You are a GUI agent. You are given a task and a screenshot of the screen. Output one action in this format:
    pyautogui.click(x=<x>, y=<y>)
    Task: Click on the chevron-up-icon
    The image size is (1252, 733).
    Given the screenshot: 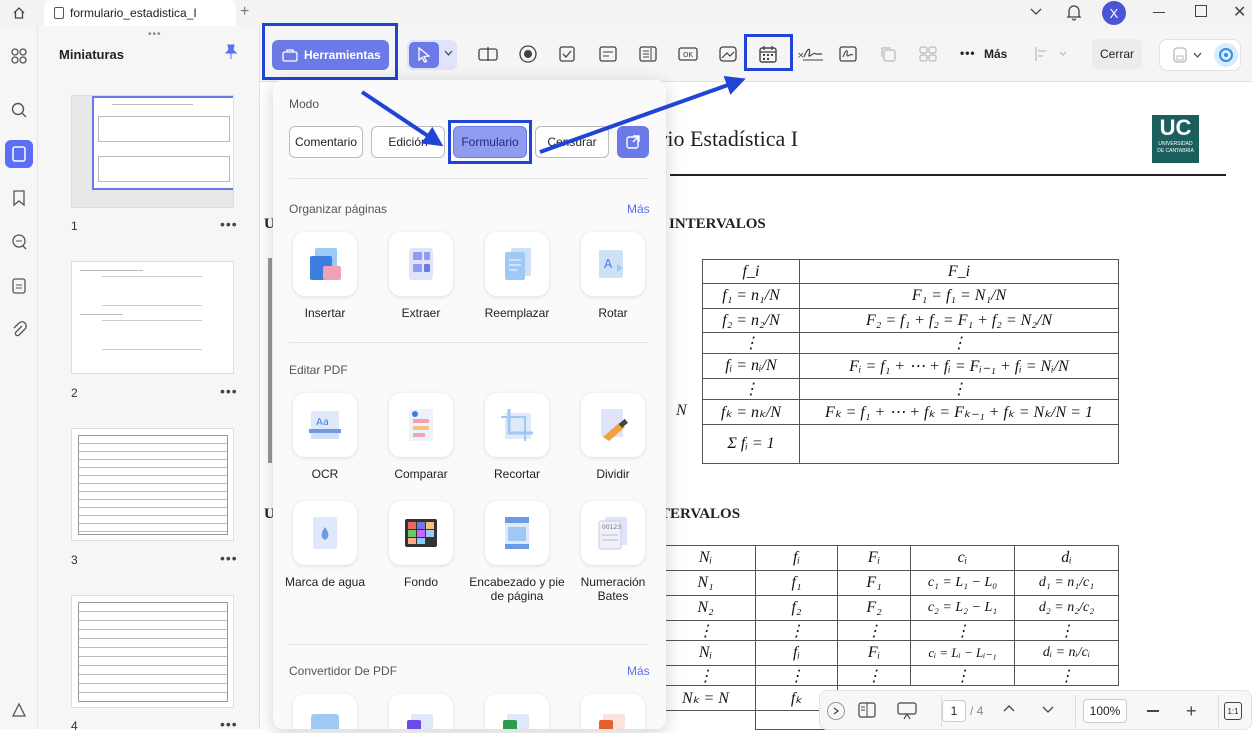 What is the action you would take?
    pyautogui.click(x=1009, y=708)
    